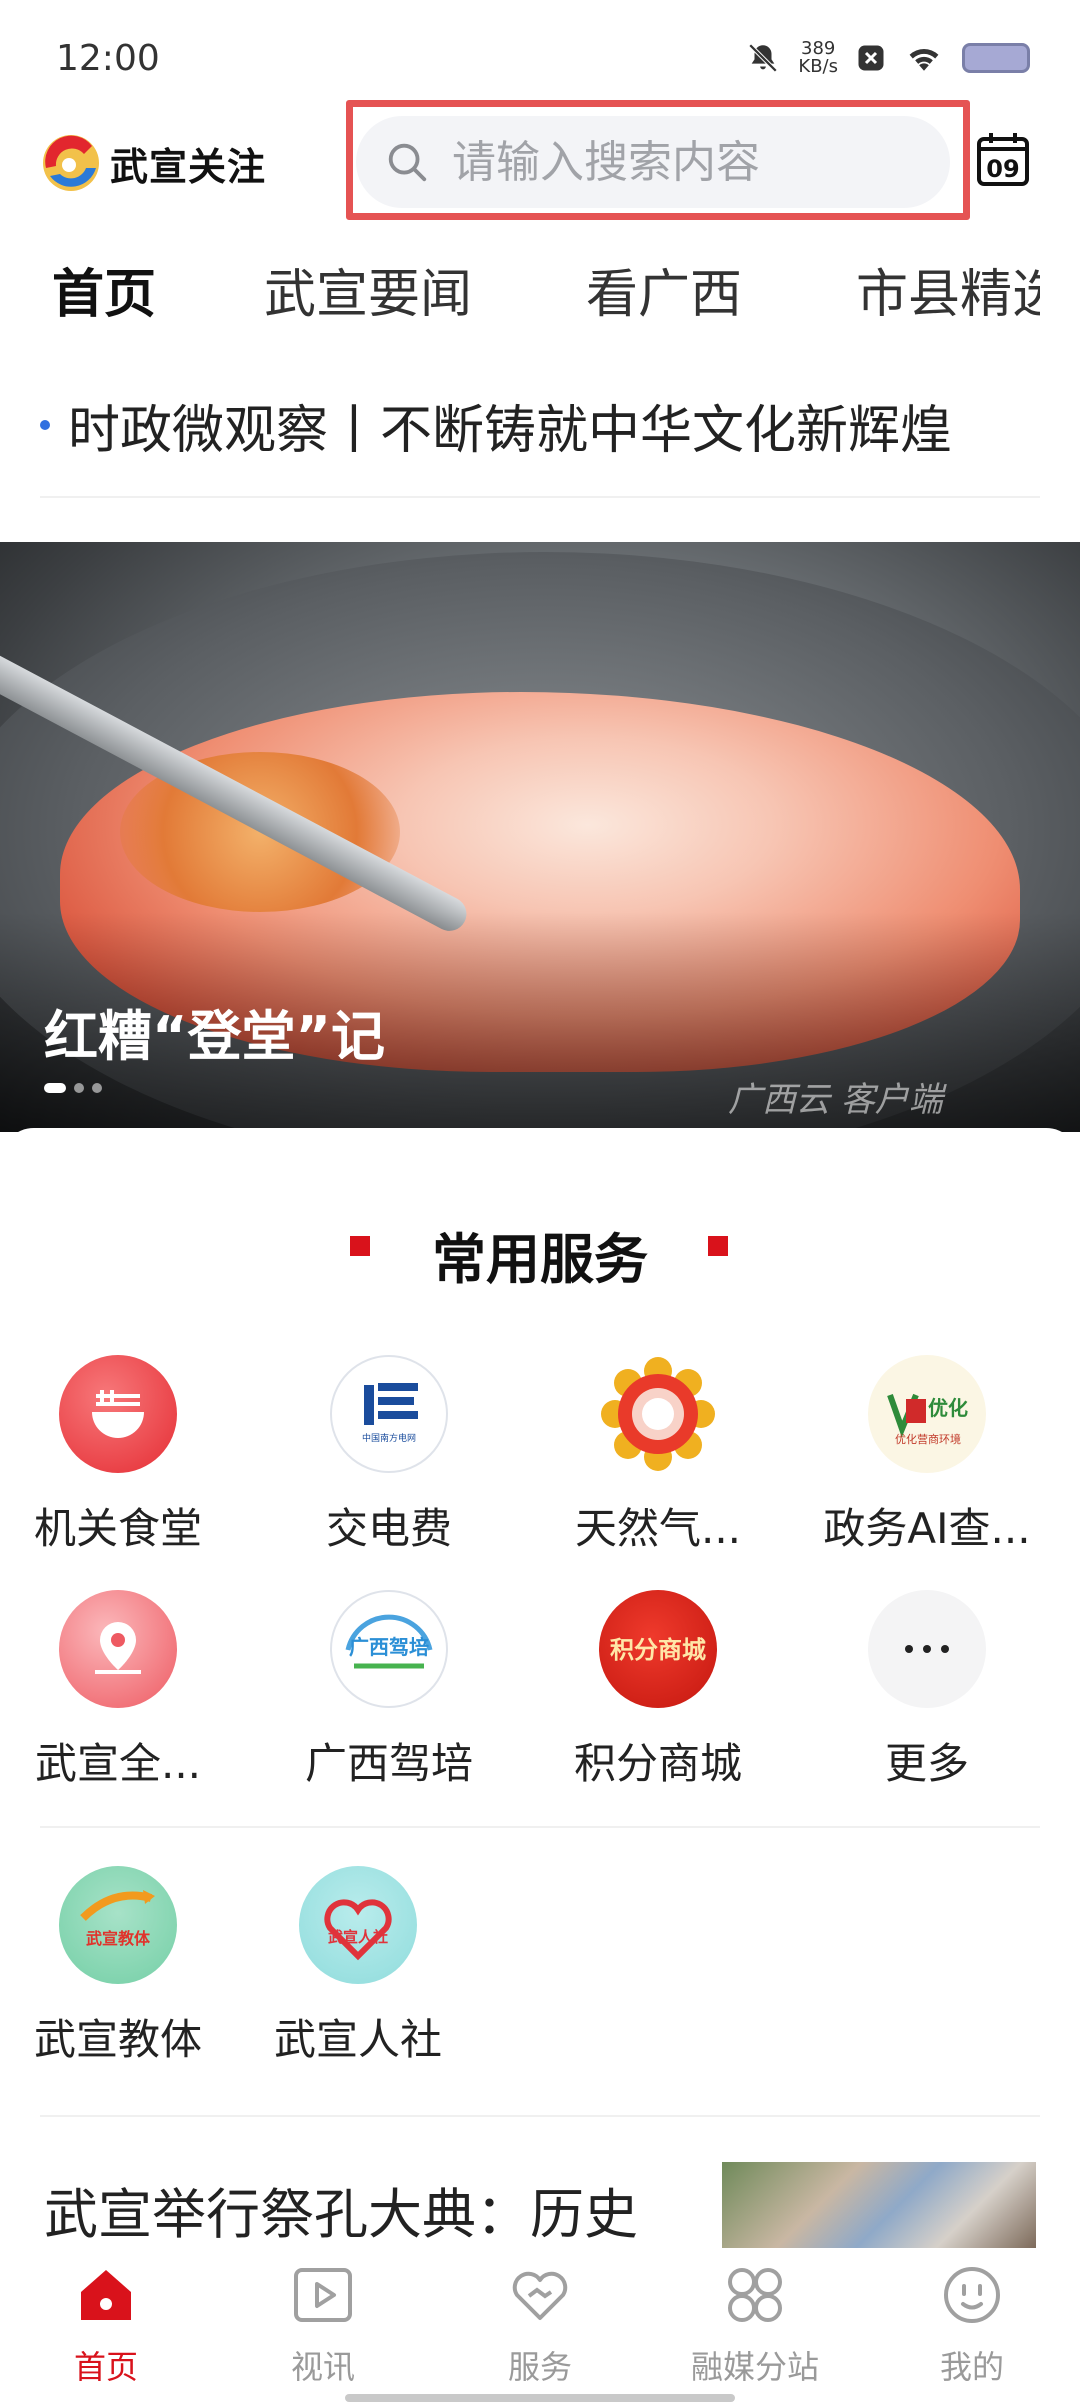  Describe the element at coordinates (323, 2325) in the screenshot. I see `nav-video: 视讯` at that location.